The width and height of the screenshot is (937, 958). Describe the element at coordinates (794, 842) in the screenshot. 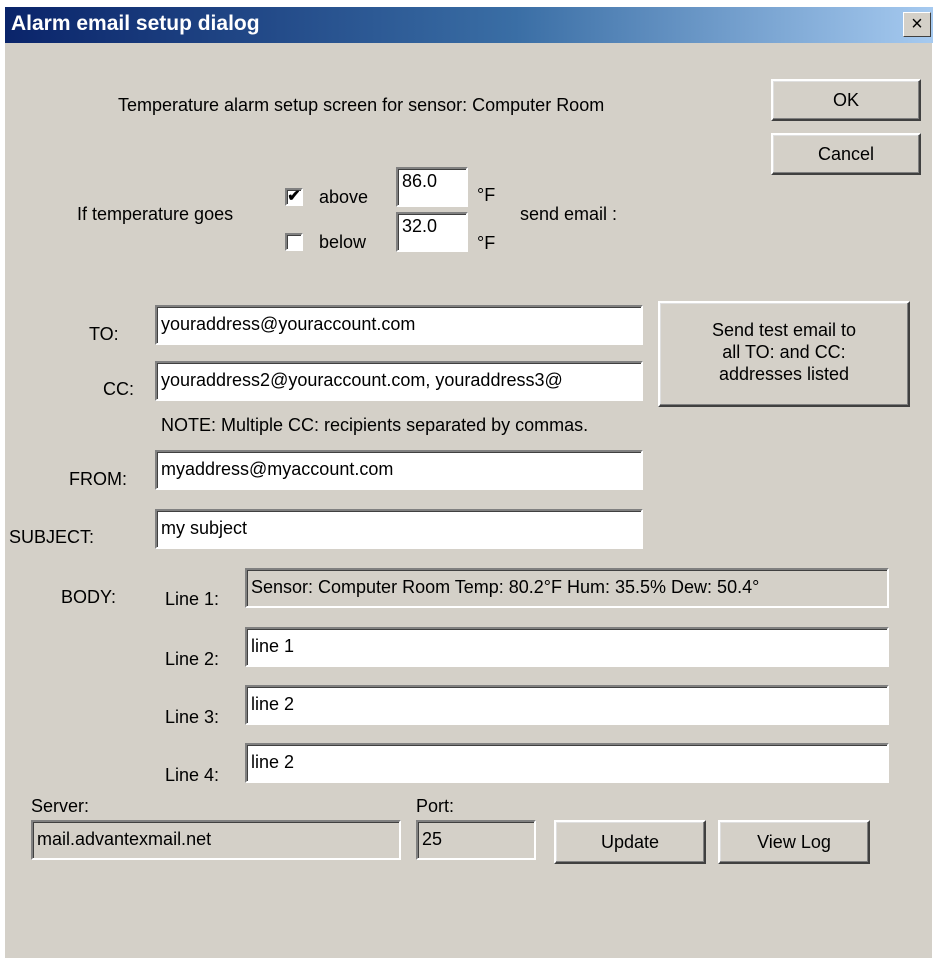

I see `view-log-button: View Log` at that location.